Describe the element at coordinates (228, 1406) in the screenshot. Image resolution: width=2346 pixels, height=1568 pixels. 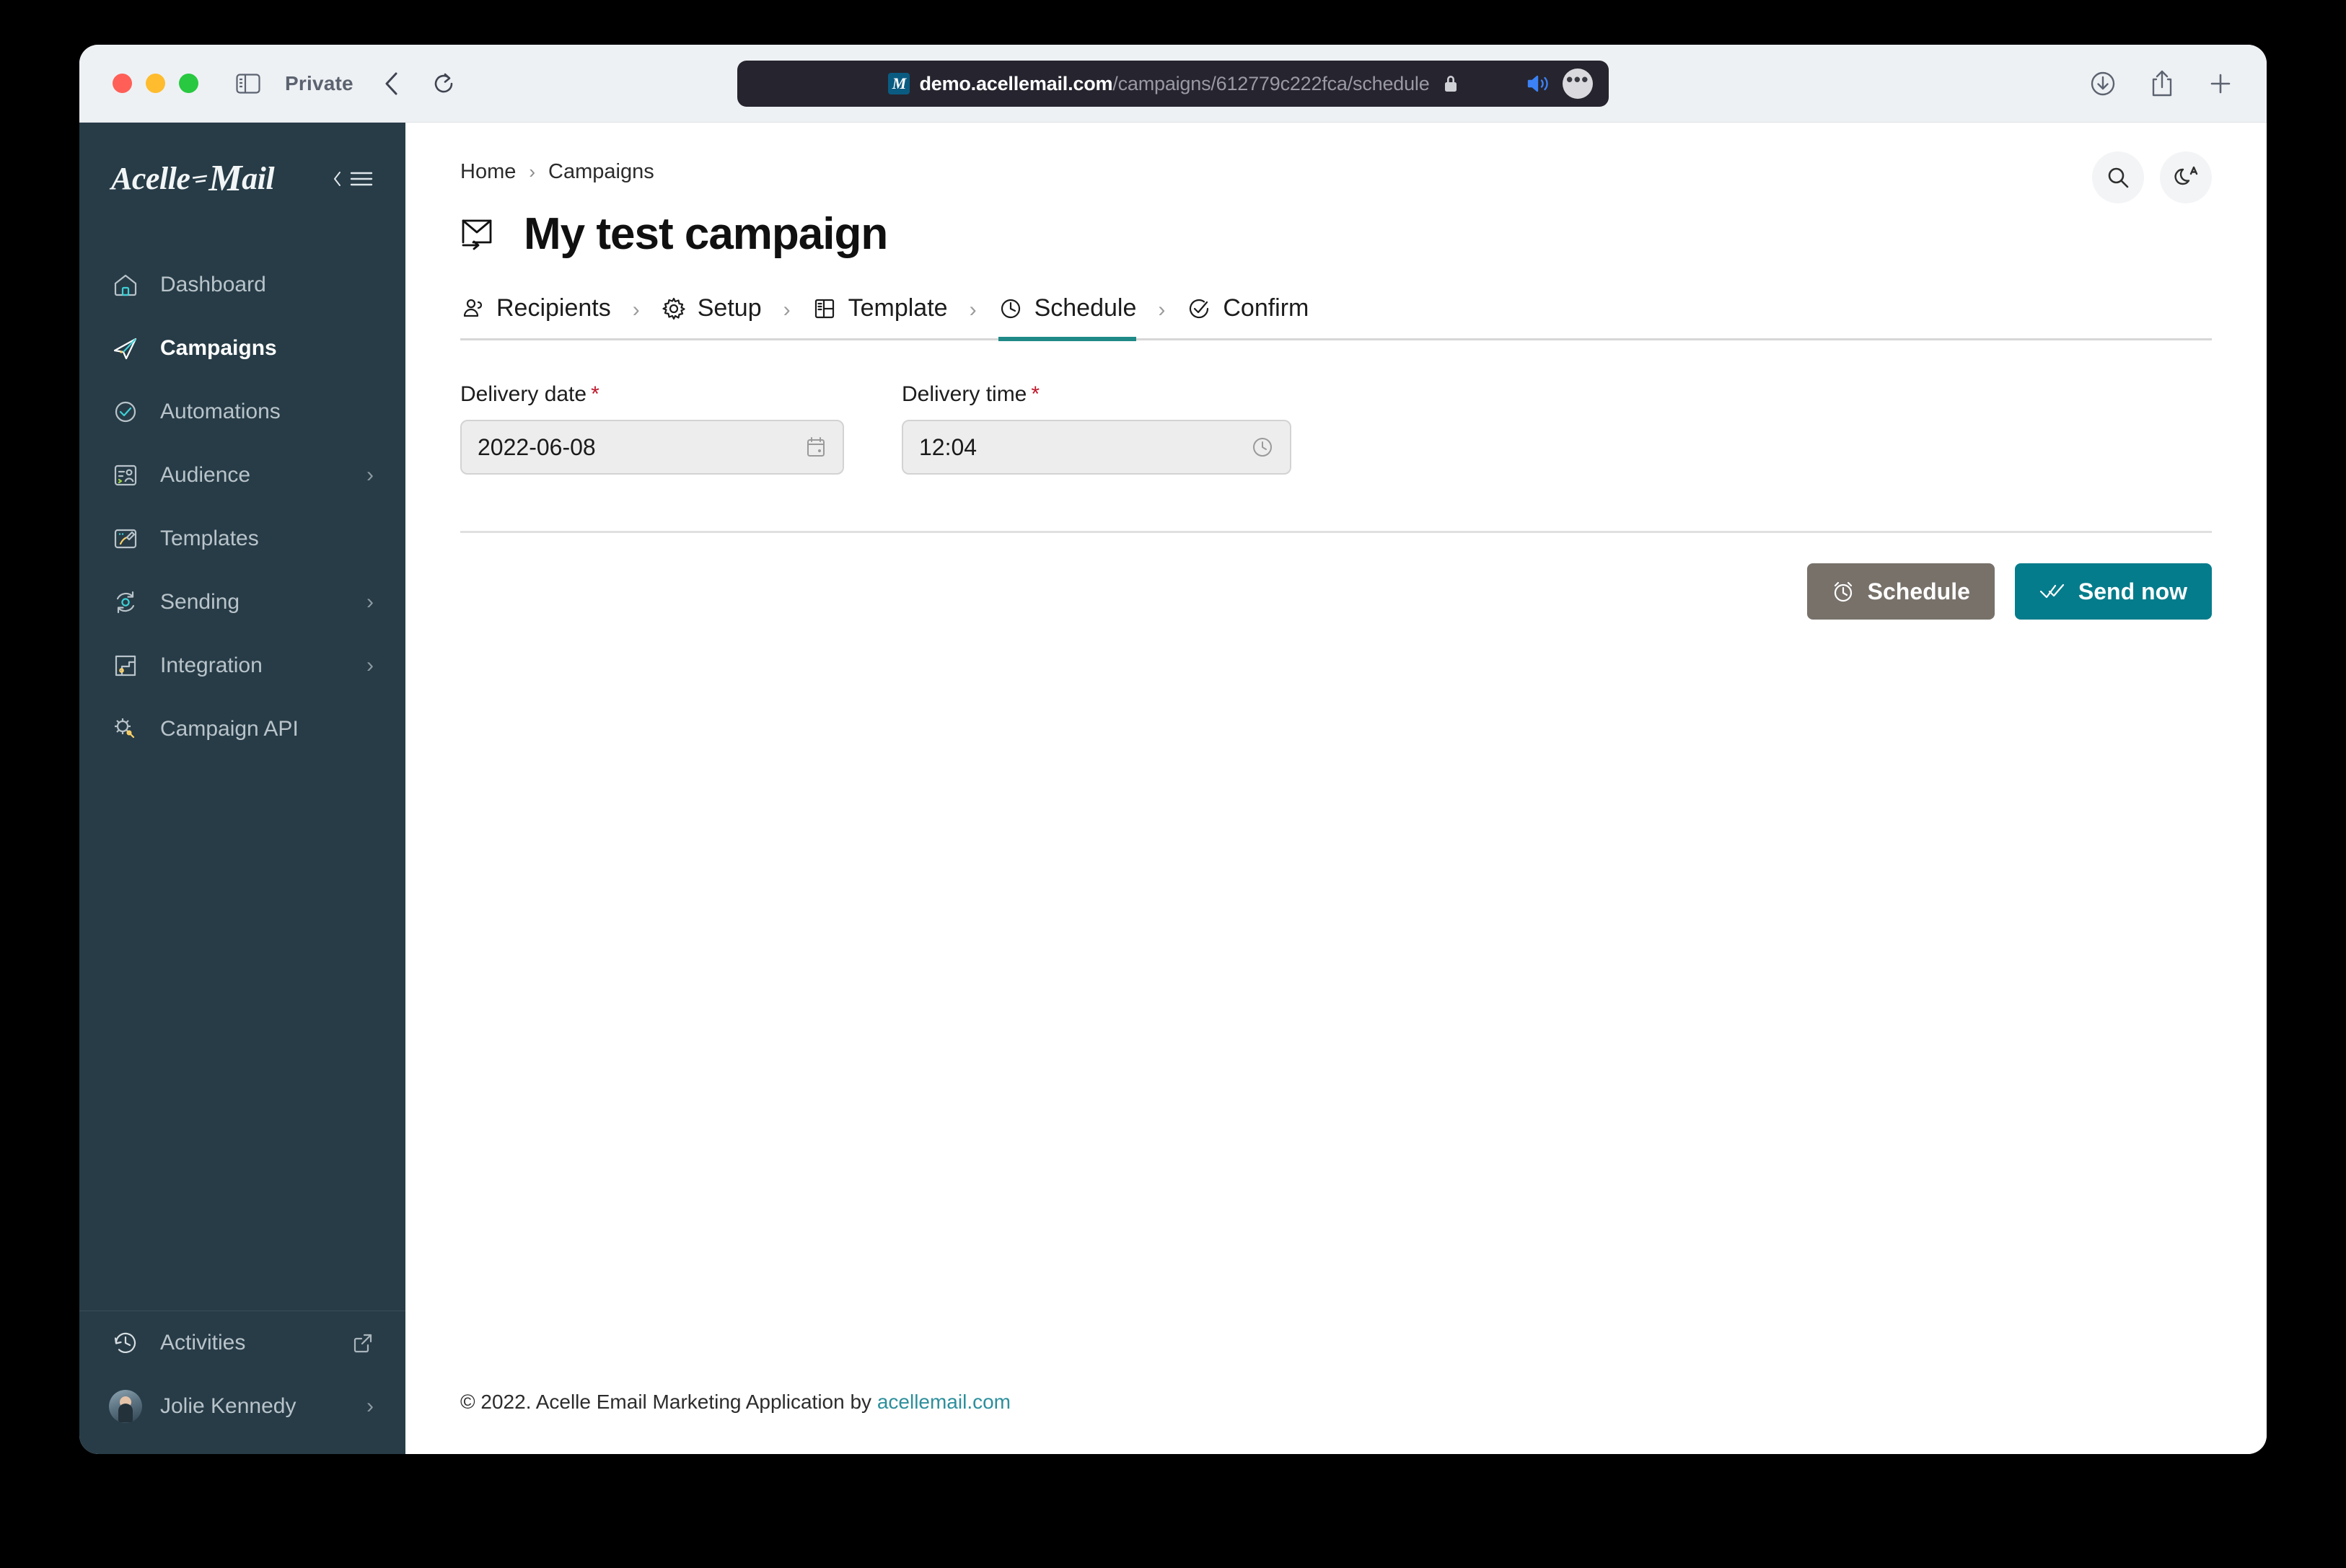
I see `user-name: Jolie Kennedy` at that location.